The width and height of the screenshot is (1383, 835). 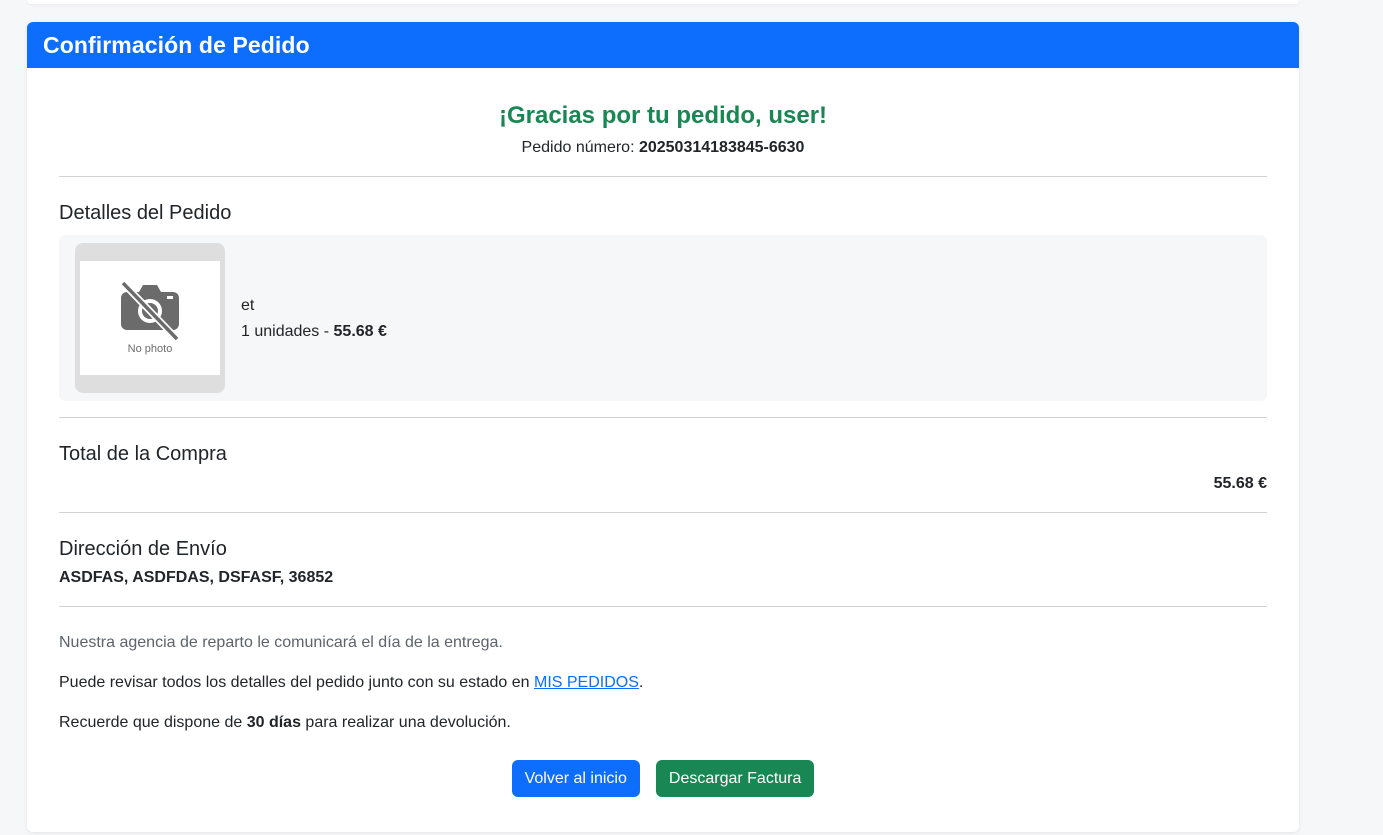 I want to click on camera-off-icon, so click(x=150, y=311).